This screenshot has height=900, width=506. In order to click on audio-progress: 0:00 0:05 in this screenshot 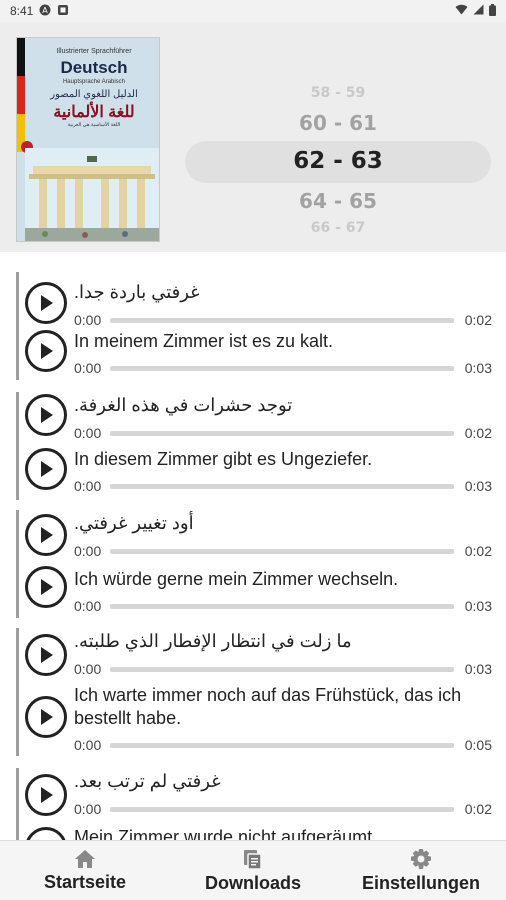, I will do `click(283, 745)`.